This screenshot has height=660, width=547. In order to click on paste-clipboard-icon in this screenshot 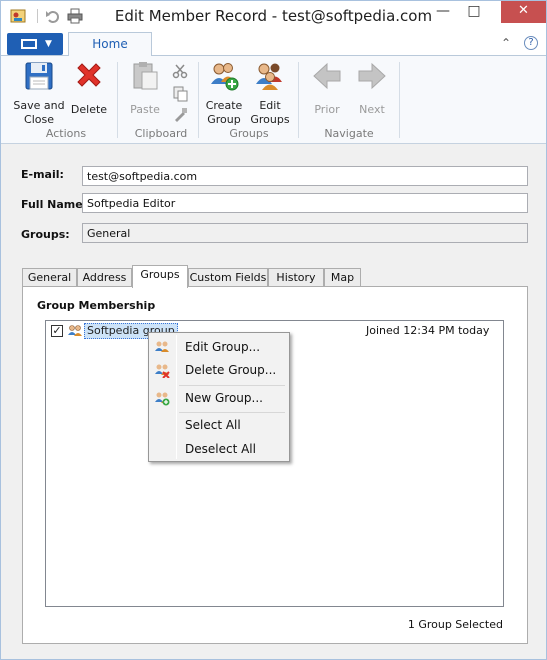, I will do `click(145, 76)`.